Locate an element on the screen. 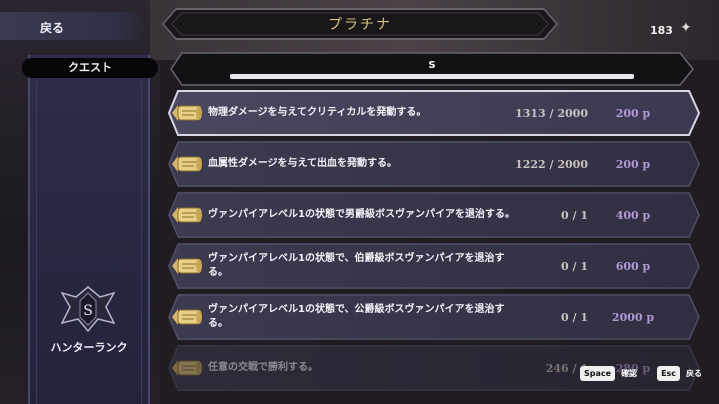 This screenshot has height=404, width=719. quest-title: ヴァンパイアレベル1の状態で、公爵級ボスヴァンパイアを退治する。 is located at coordinates (356, 316).